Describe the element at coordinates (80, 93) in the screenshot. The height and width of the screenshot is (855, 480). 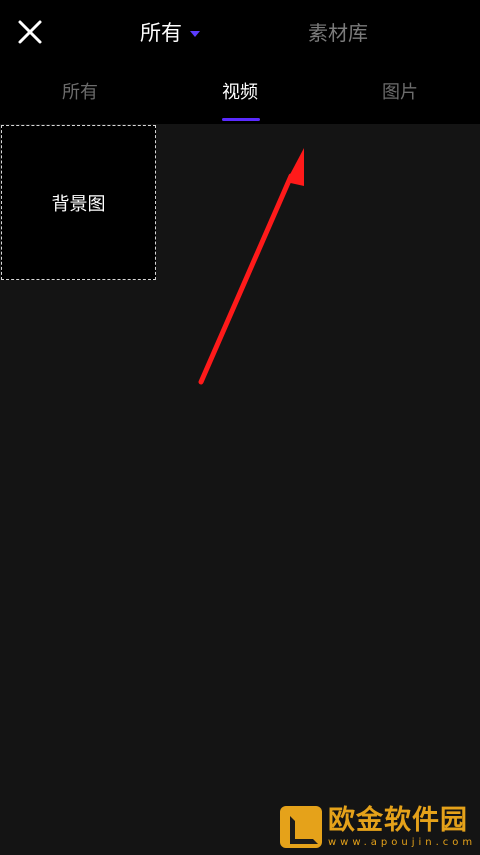
I see `tab-all: 所有` at that location.